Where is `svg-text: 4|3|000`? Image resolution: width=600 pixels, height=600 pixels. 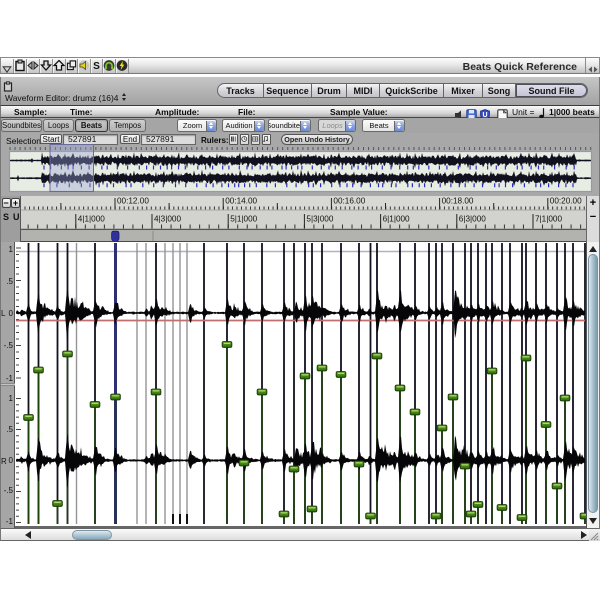 svg-text: 4|3|000 is located at coordinates (167, 219).